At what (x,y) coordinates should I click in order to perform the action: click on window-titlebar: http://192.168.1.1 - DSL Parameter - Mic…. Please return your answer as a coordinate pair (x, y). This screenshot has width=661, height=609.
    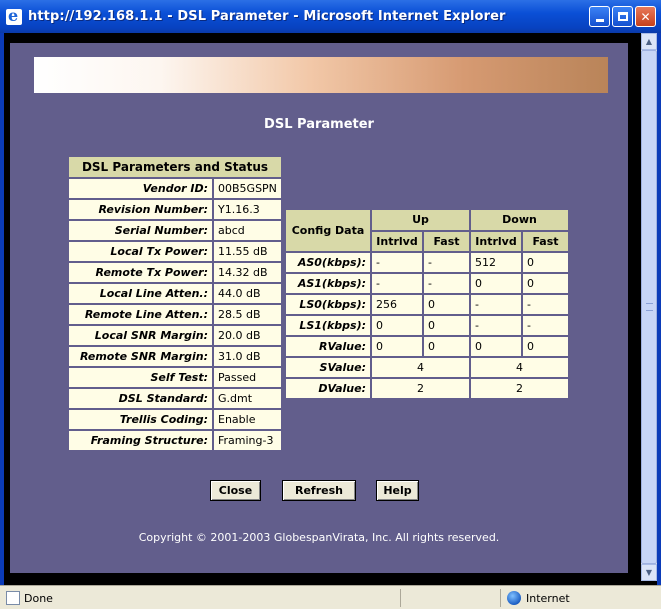
    Looking at the image, I should click on (330, 16).